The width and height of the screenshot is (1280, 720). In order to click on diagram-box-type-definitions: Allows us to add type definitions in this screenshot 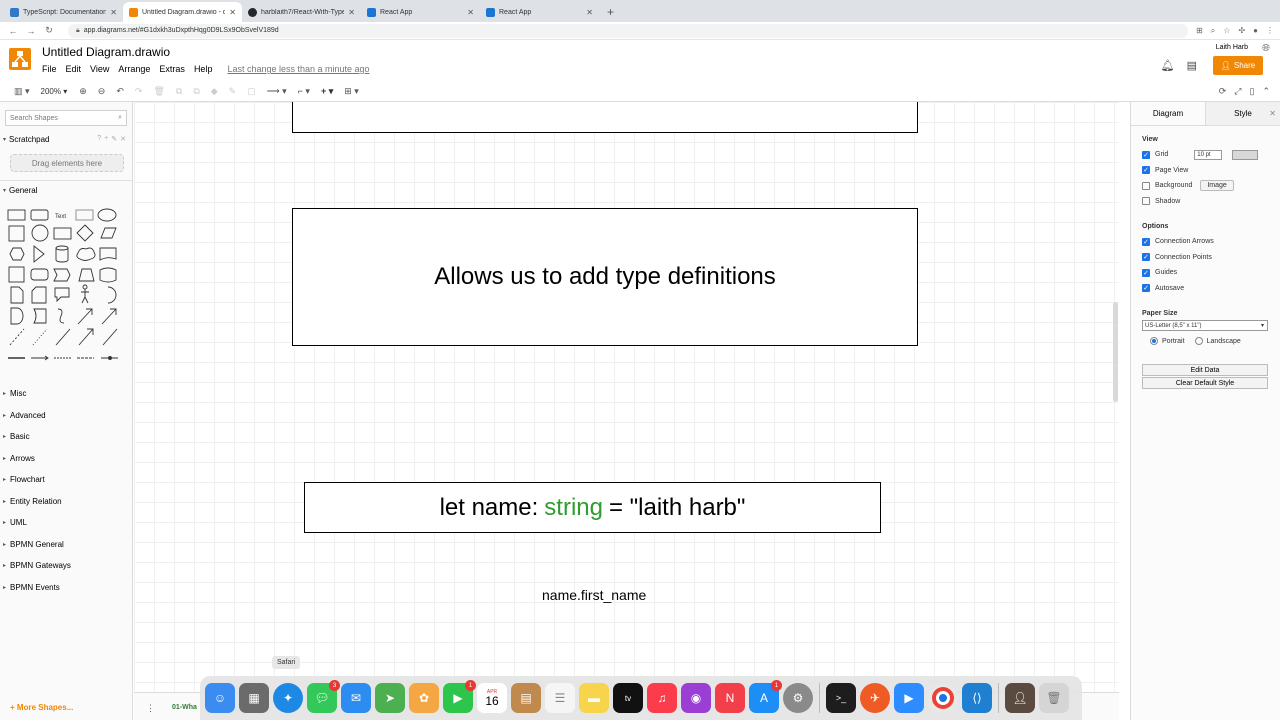, I will do `click(605, 277)`.